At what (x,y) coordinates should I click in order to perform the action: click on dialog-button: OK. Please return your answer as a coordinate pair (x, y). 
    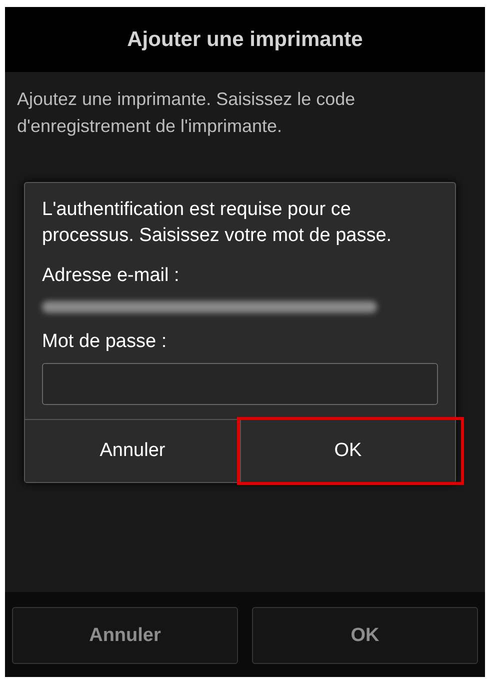
    Looking at the image, I should click on (347, 451).